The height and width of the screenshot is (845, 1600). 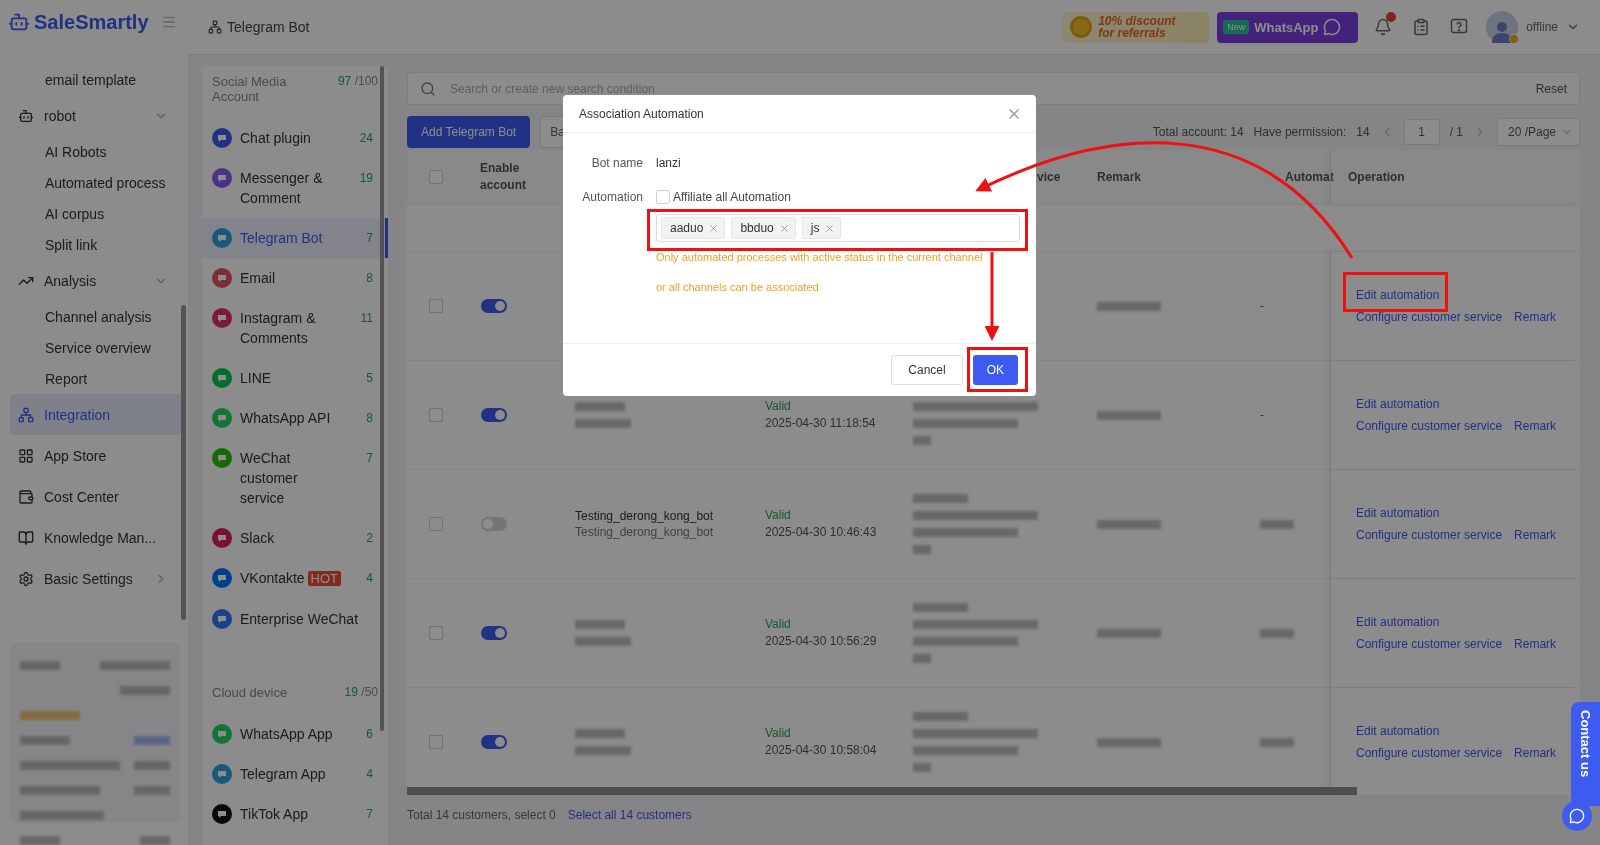 I want to click on channel-item: Chat plugin 24, so click(x=295, y=138).